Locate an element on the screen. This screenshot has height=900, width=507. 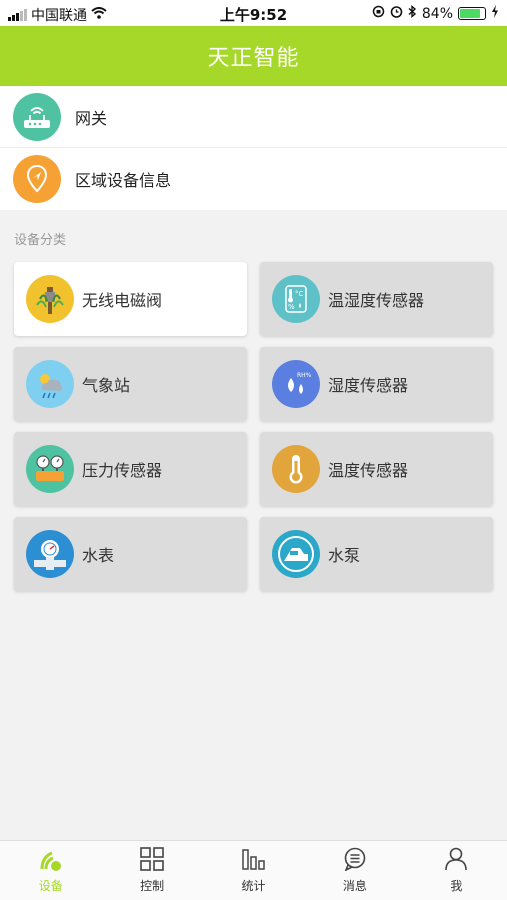
map-pin-icon is located at coordinates (37, 179).